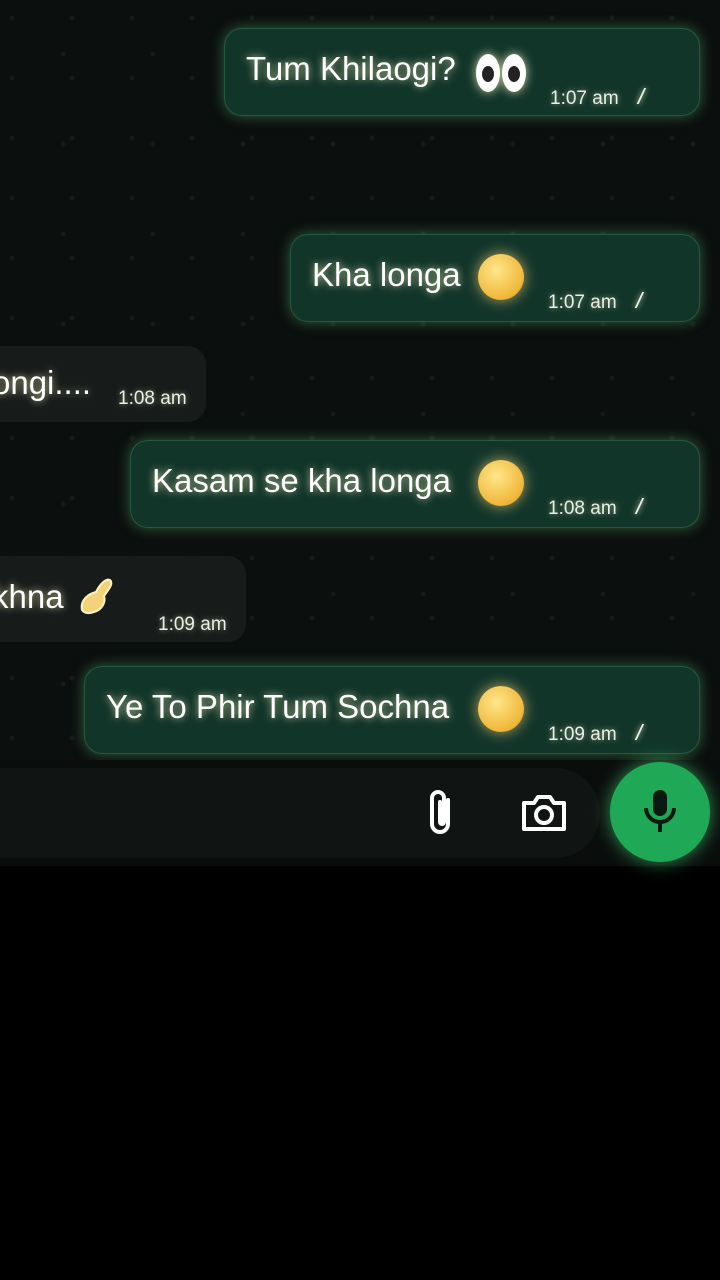  I want to click on outgoing-message: Ye To Phir Tum Sochna 1:09 am //, so click(392, 710).